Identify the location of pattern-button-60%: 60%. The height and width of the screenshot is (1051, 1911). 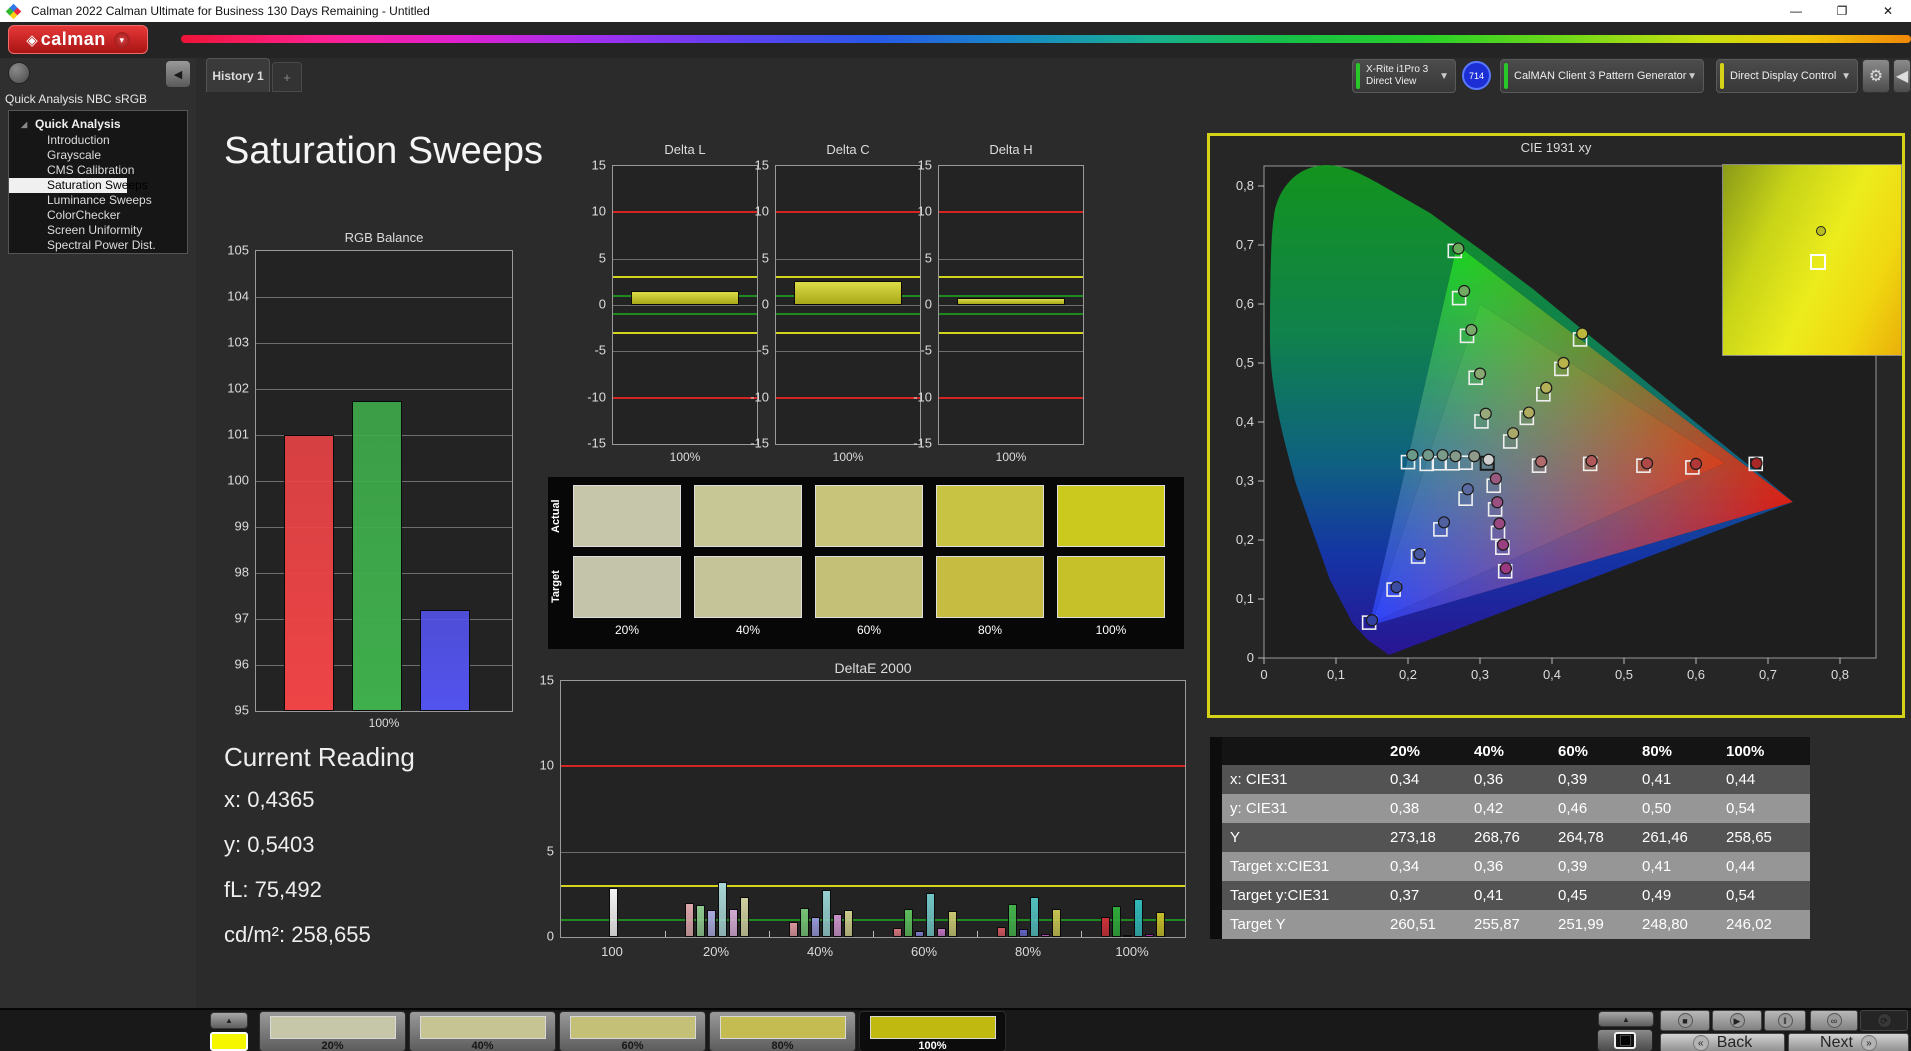
(632, 1031).